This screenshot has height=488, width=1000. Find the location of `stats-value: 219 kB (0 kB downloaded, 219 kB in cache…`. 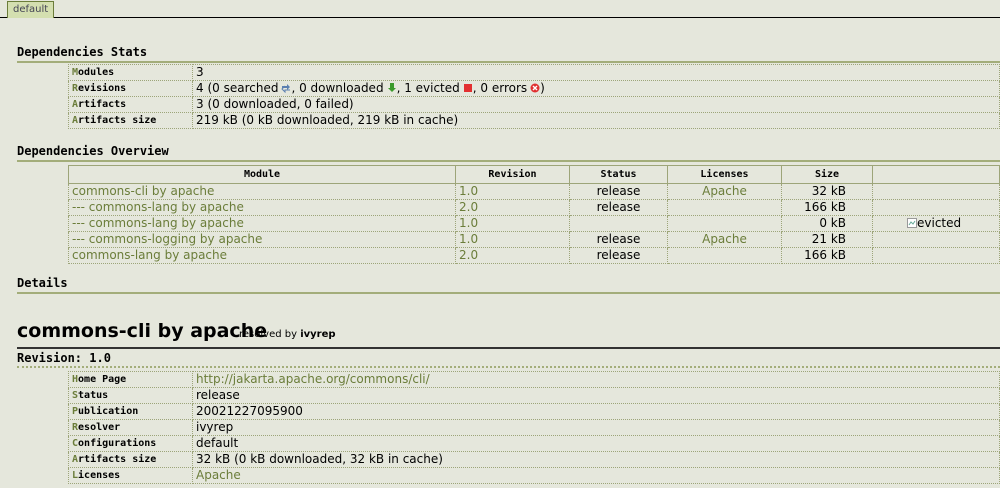

stats-value: 219 kB (0 kB downloaded, 219 kB in cache… is located at coordinates (596, 120).